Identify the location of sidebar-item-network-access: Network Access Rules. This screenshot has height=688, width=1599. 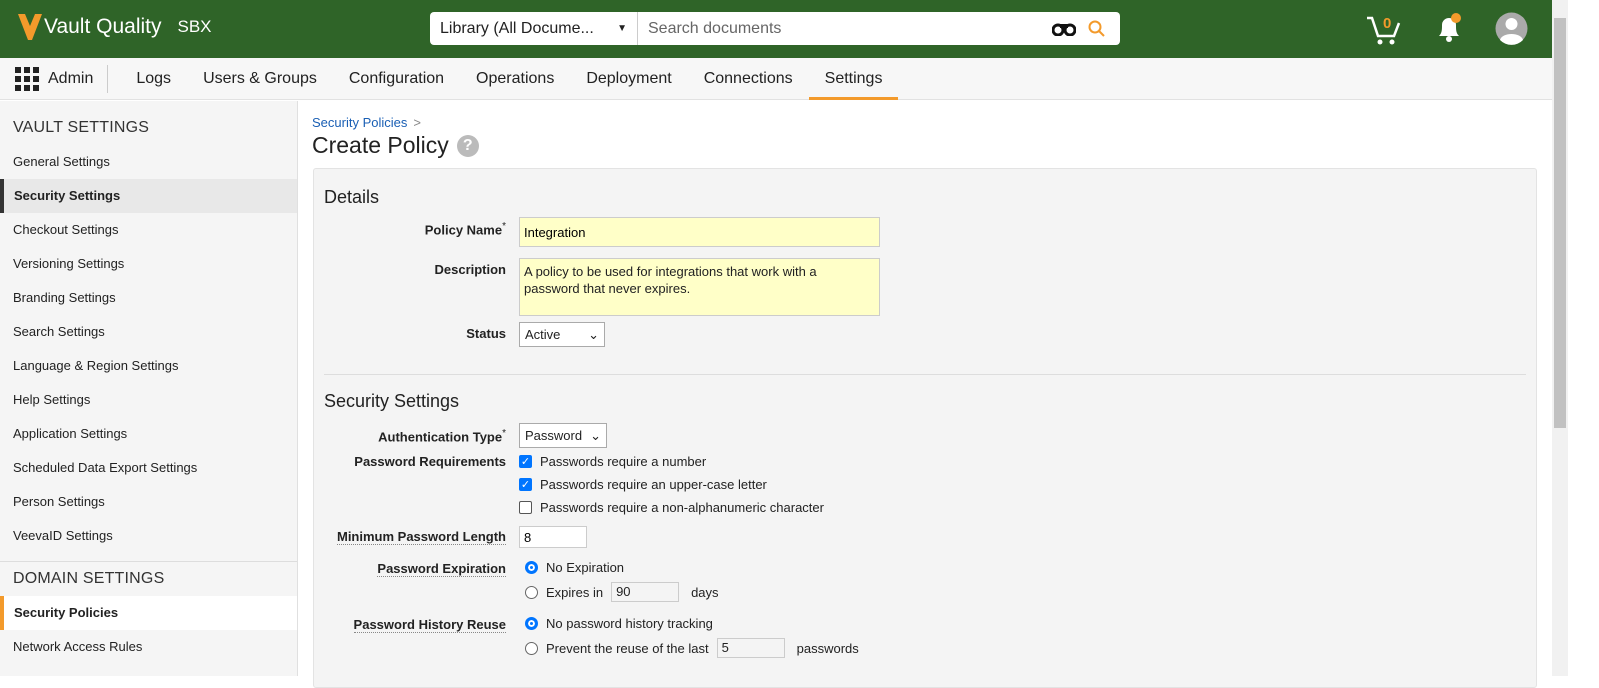
(148, 647).